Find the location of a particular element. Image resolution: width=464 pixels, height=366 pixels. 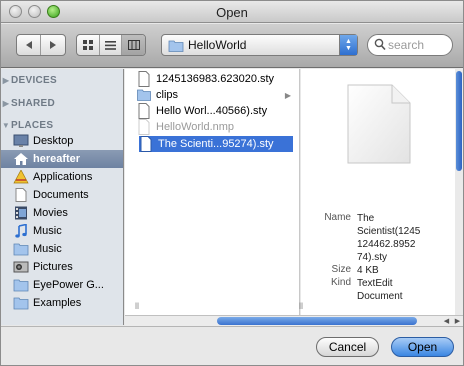

file-row: 1245136983.623020.sty is located at coordinates (216, 79).